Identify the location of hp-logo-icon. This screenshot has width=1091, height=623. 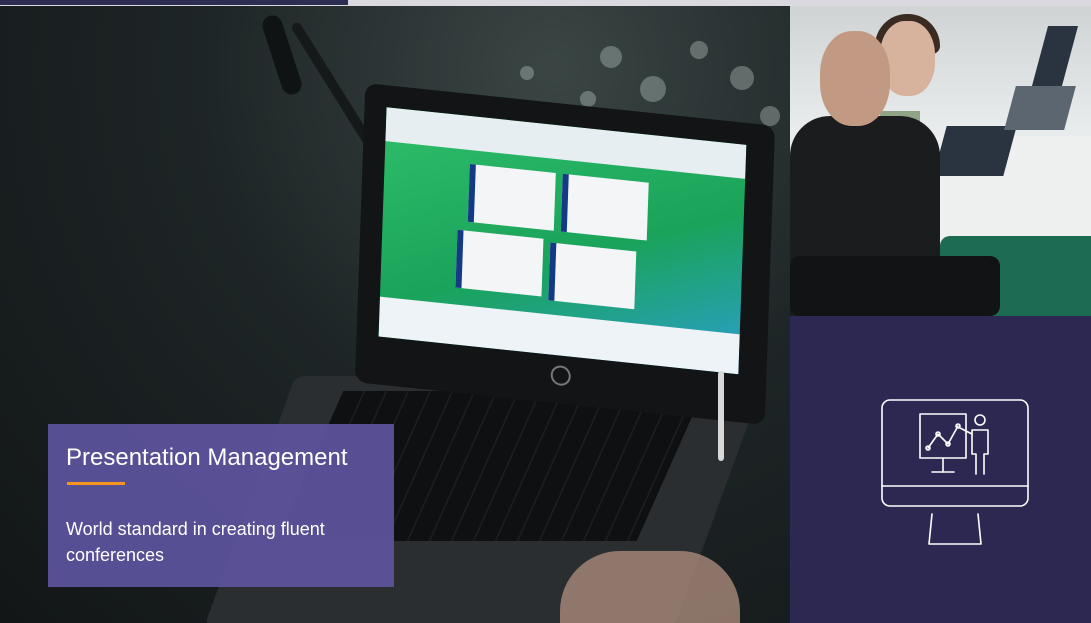
(561, 375).